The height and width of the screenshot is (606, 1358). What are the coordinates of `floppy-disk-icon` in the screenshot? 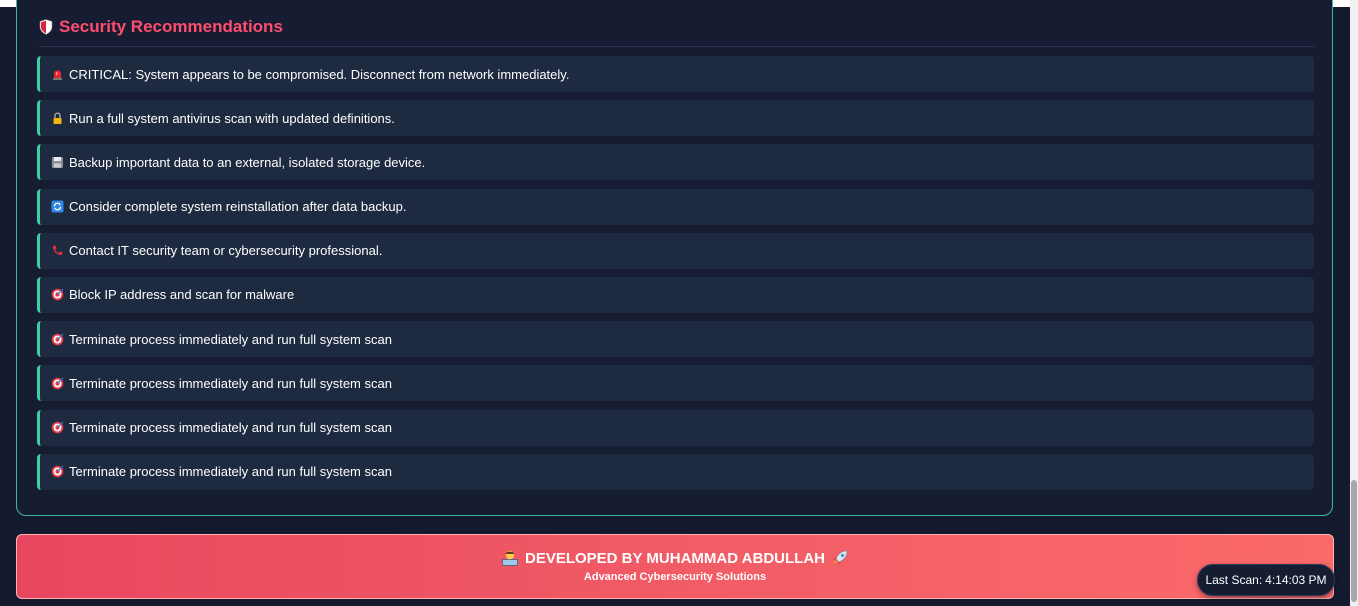 It's located at (57, 162).